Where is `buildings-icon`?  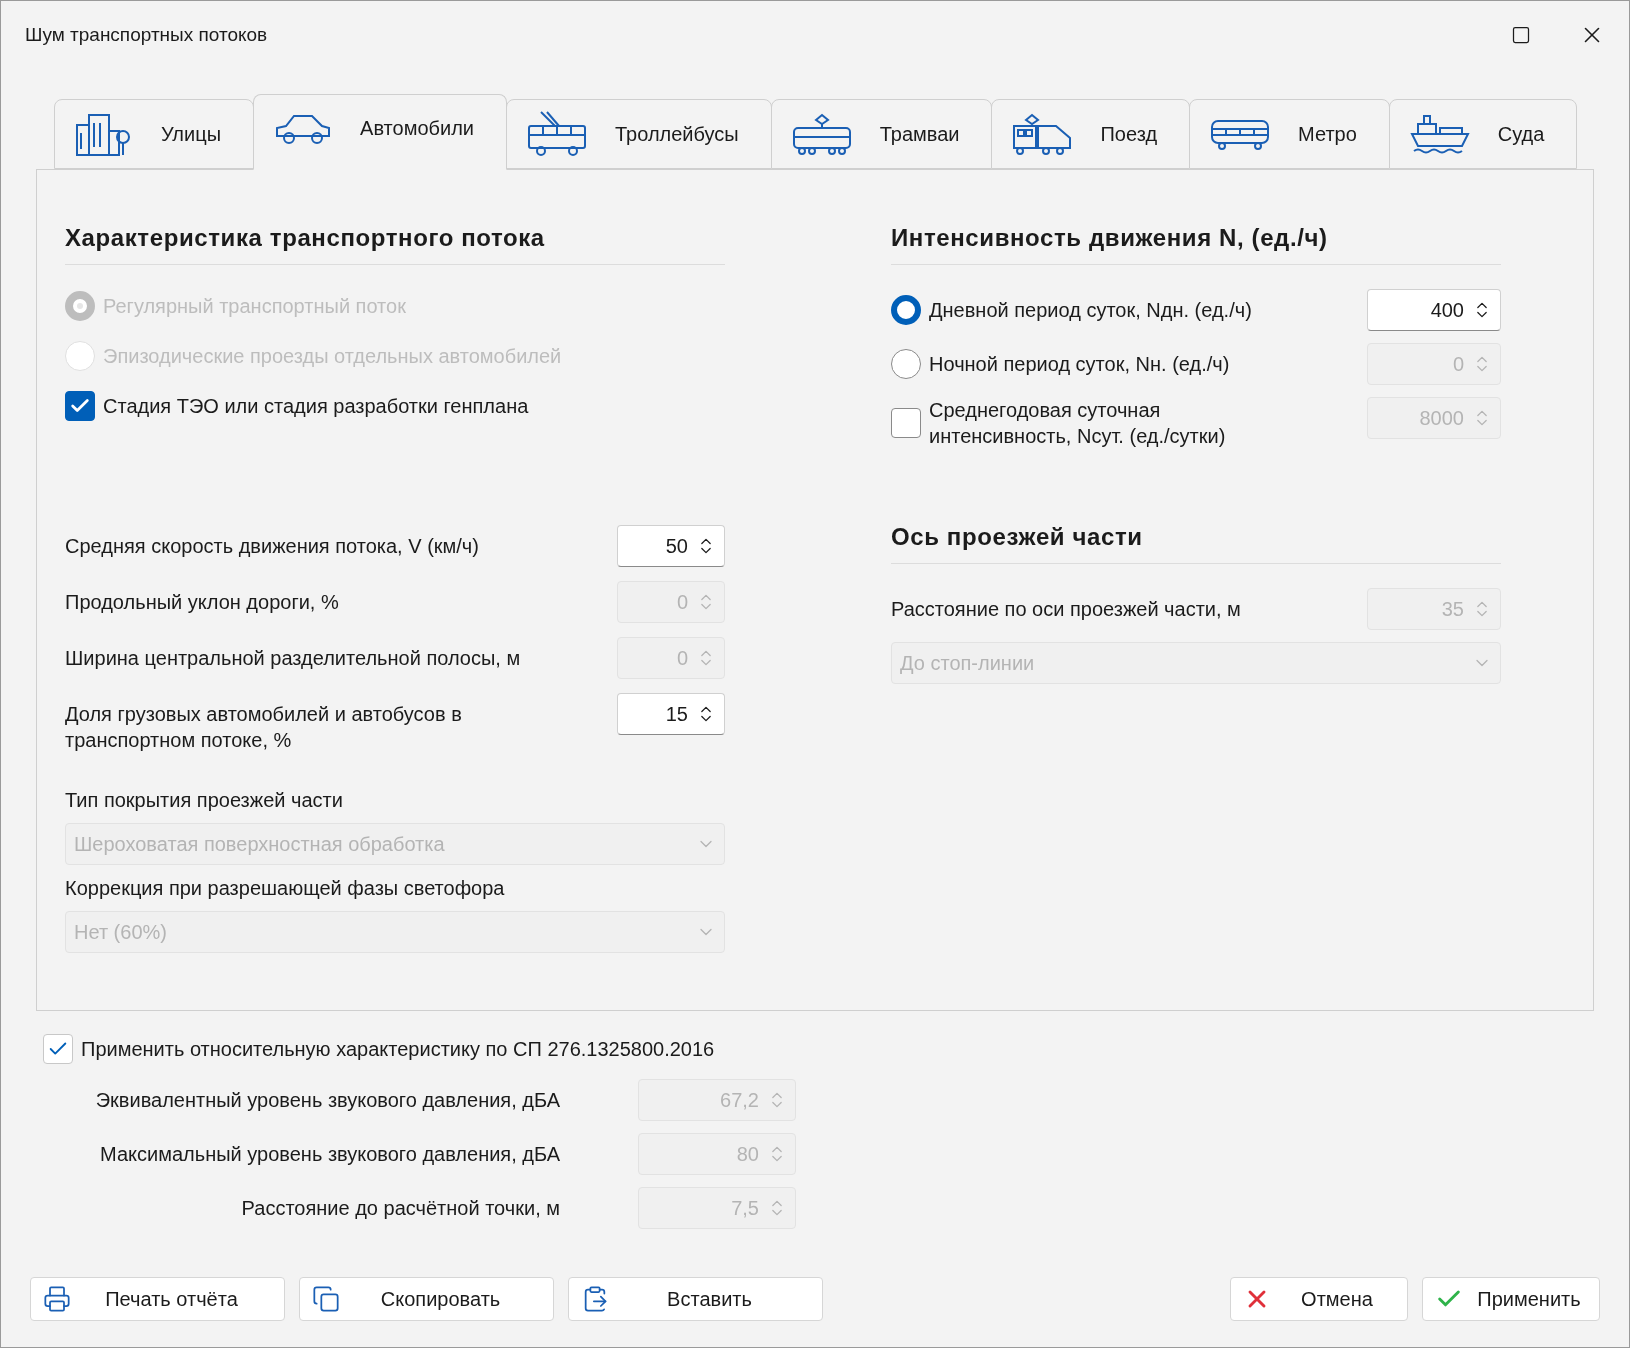
buildings-icon is located at coordinates (104, 134).